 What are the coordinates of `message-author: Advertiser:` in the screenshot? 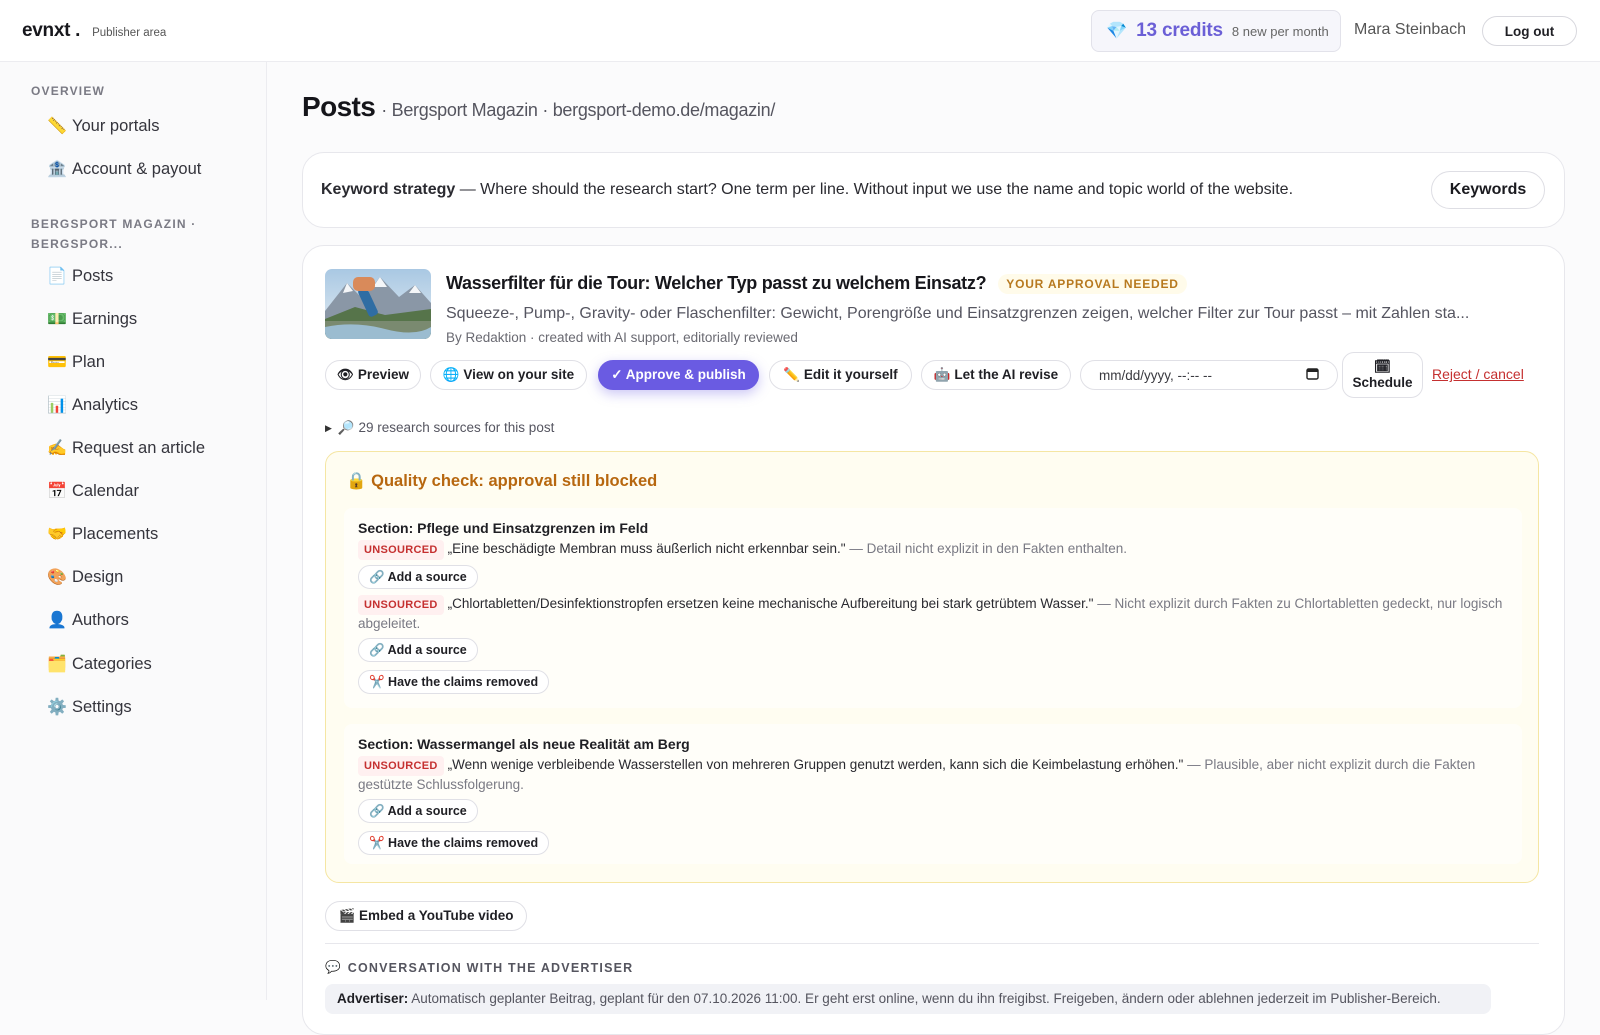 It's located at (373, 998).